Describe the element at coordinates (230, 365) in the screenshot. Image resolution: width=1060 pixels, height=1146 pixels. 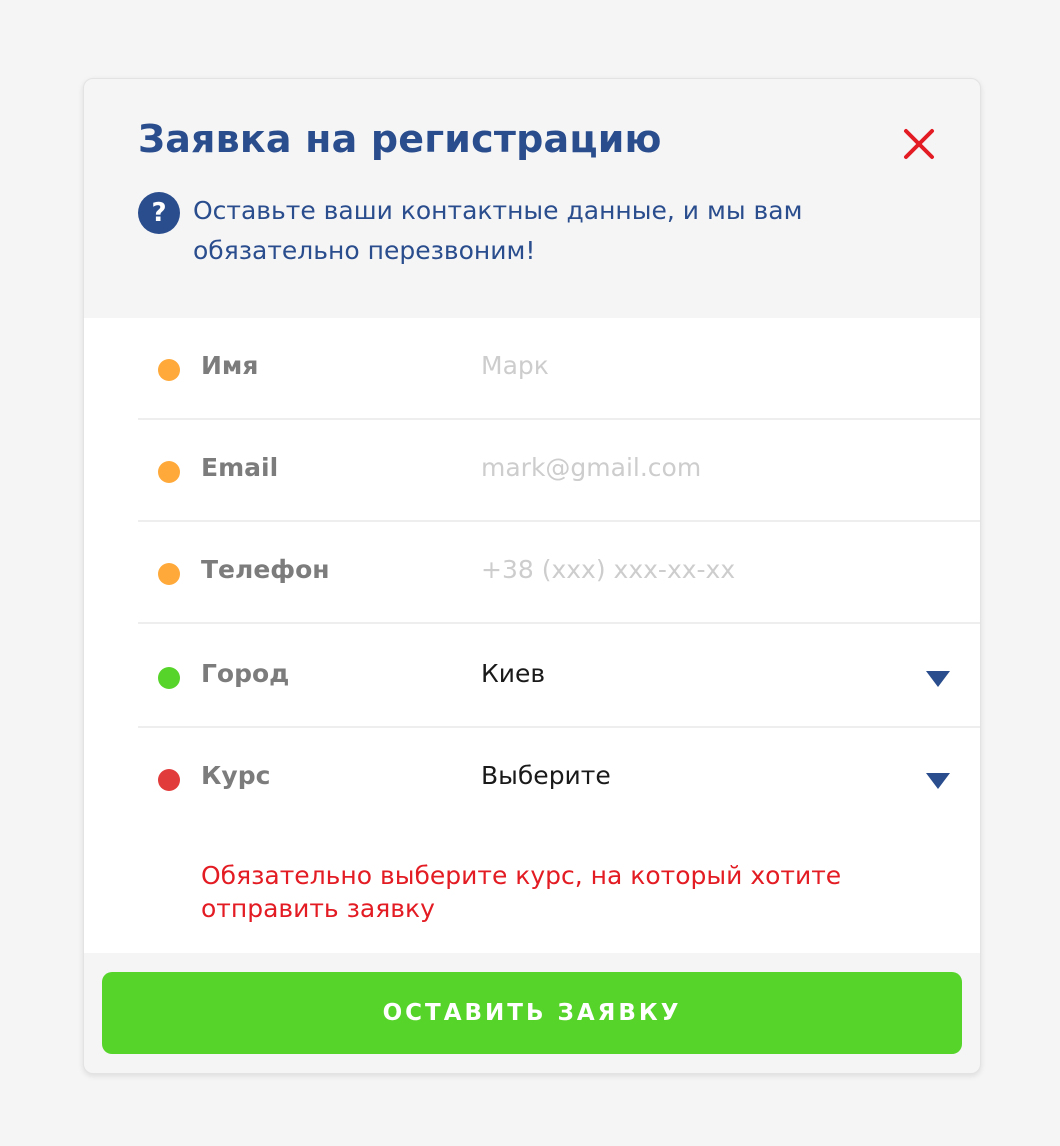
I see `field-label: Имя` at that location.